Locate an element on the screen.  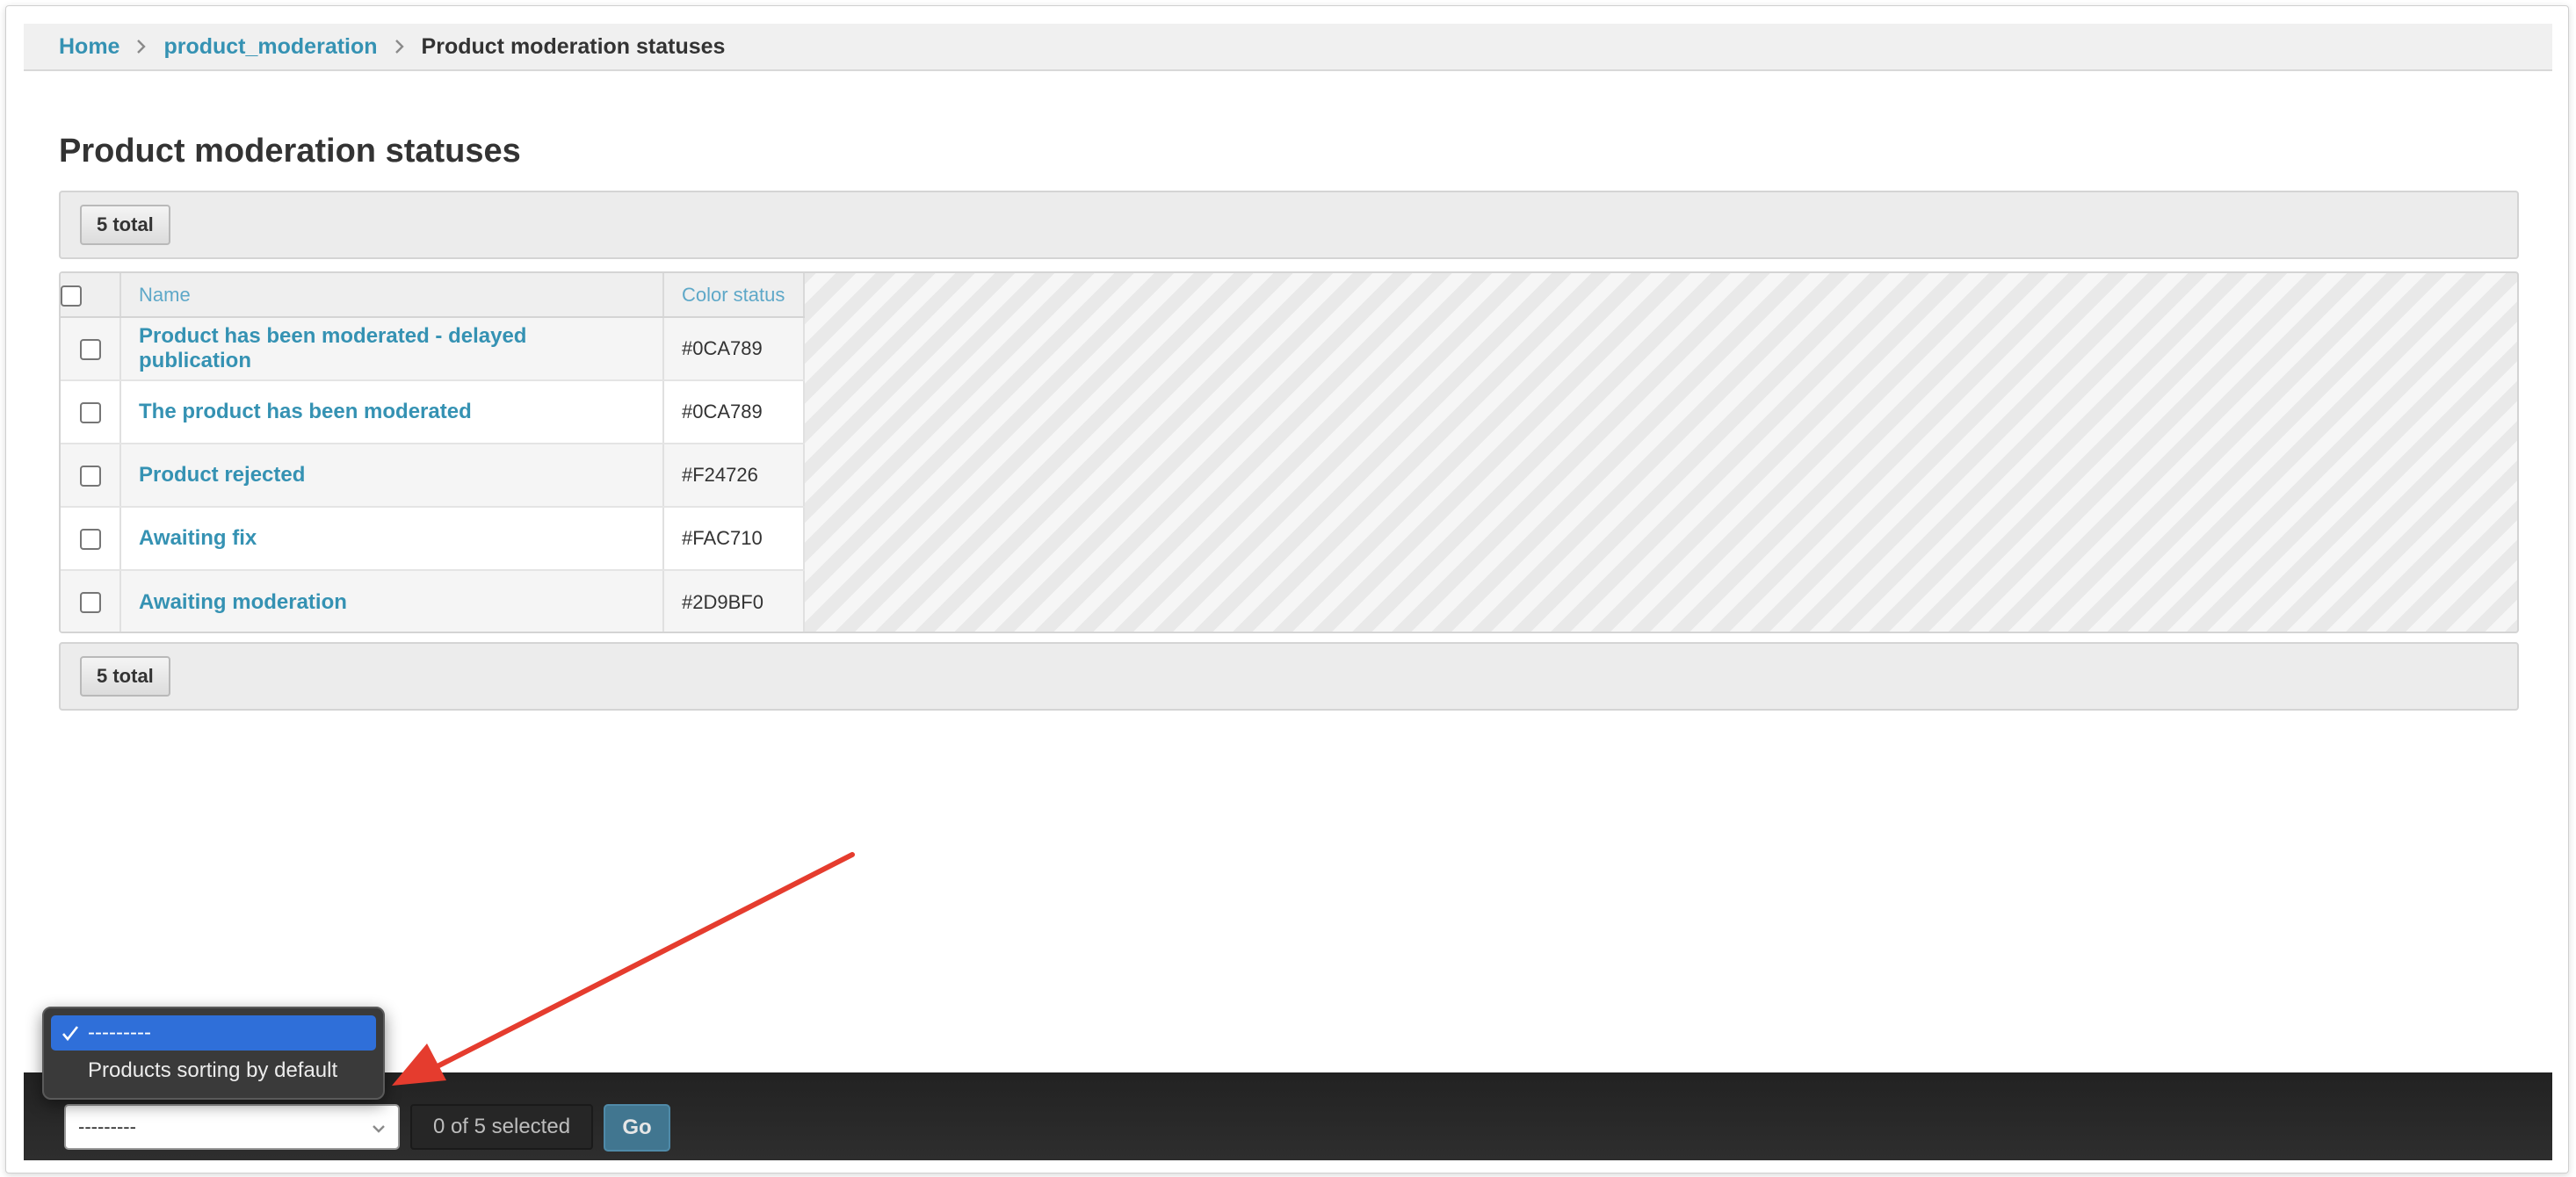
table-row: Product rejected #F24726 is located at coordinates (433, 476).